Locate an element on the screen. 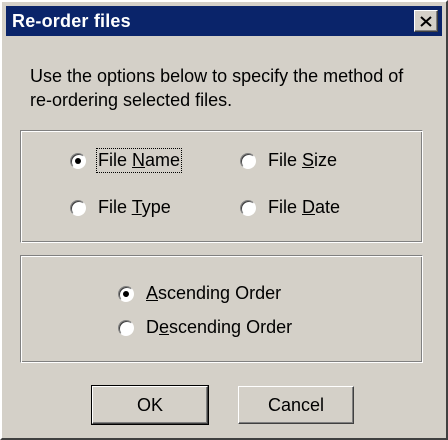 The height and width of the screenshot is (440, 448). close-icon is located at coordinates (426, 21).